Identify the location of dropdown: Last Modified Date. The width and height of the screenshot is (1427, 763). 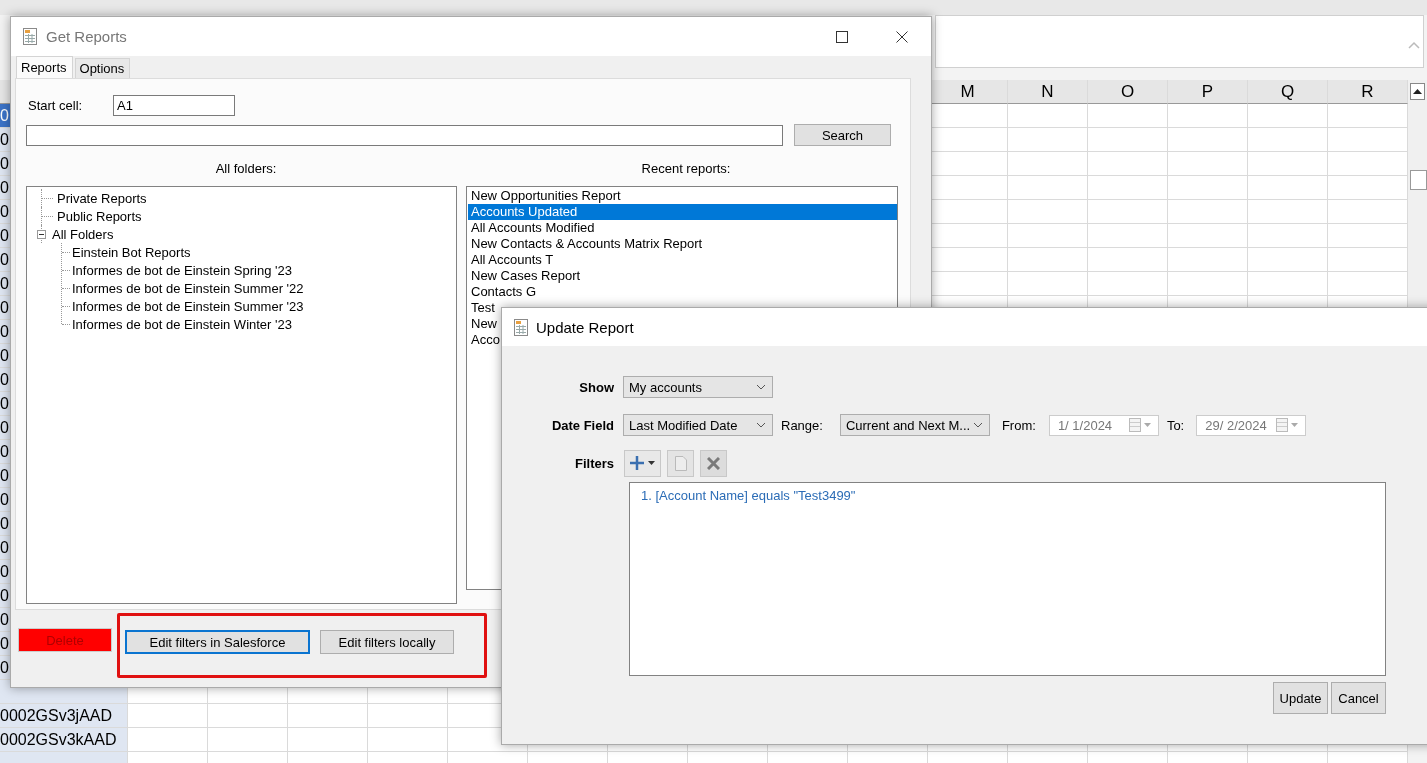
(698, 425).